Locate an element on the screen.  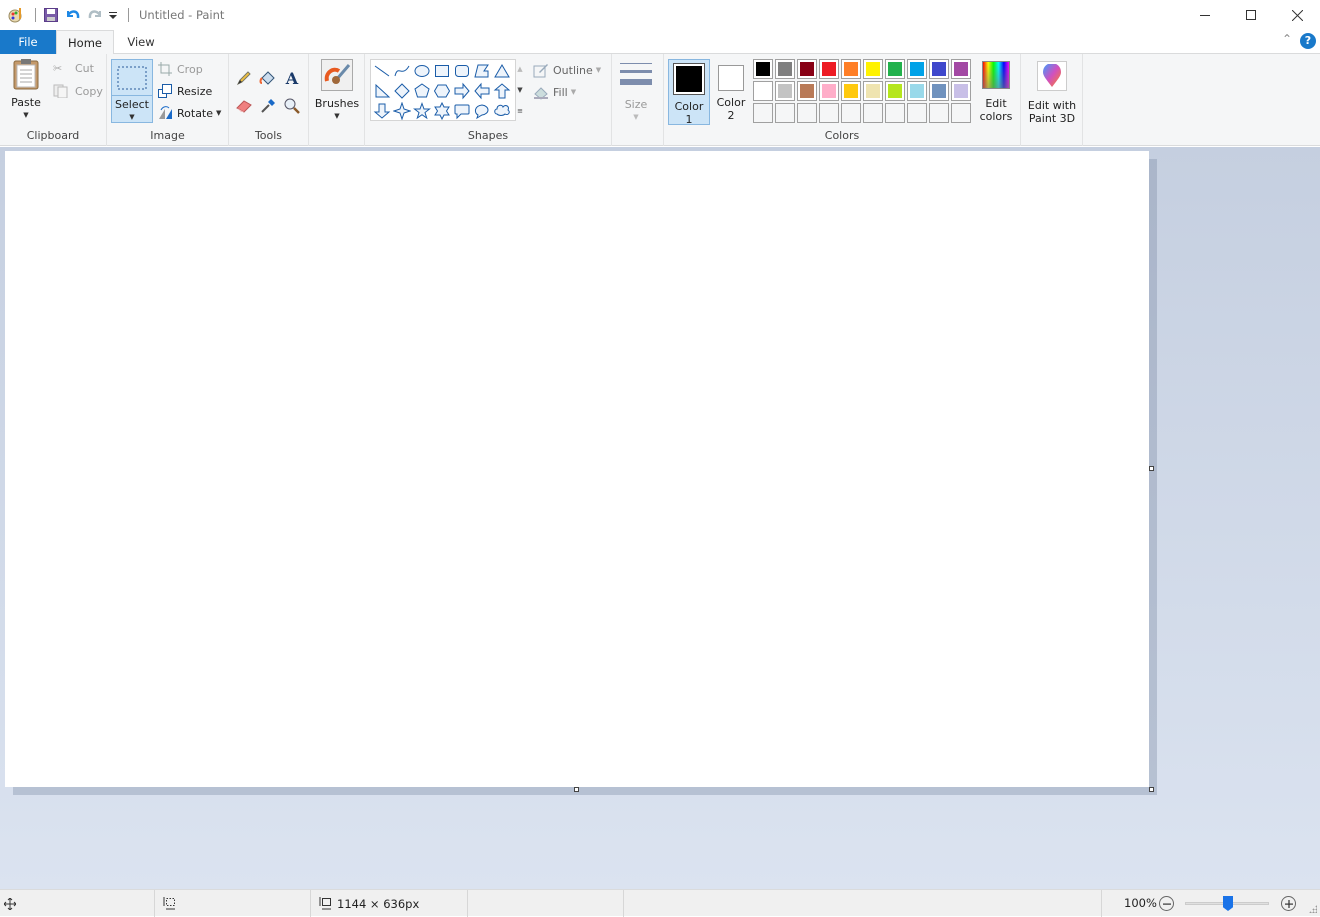
pencil-tool-icon is located at coordinates (244, 78).